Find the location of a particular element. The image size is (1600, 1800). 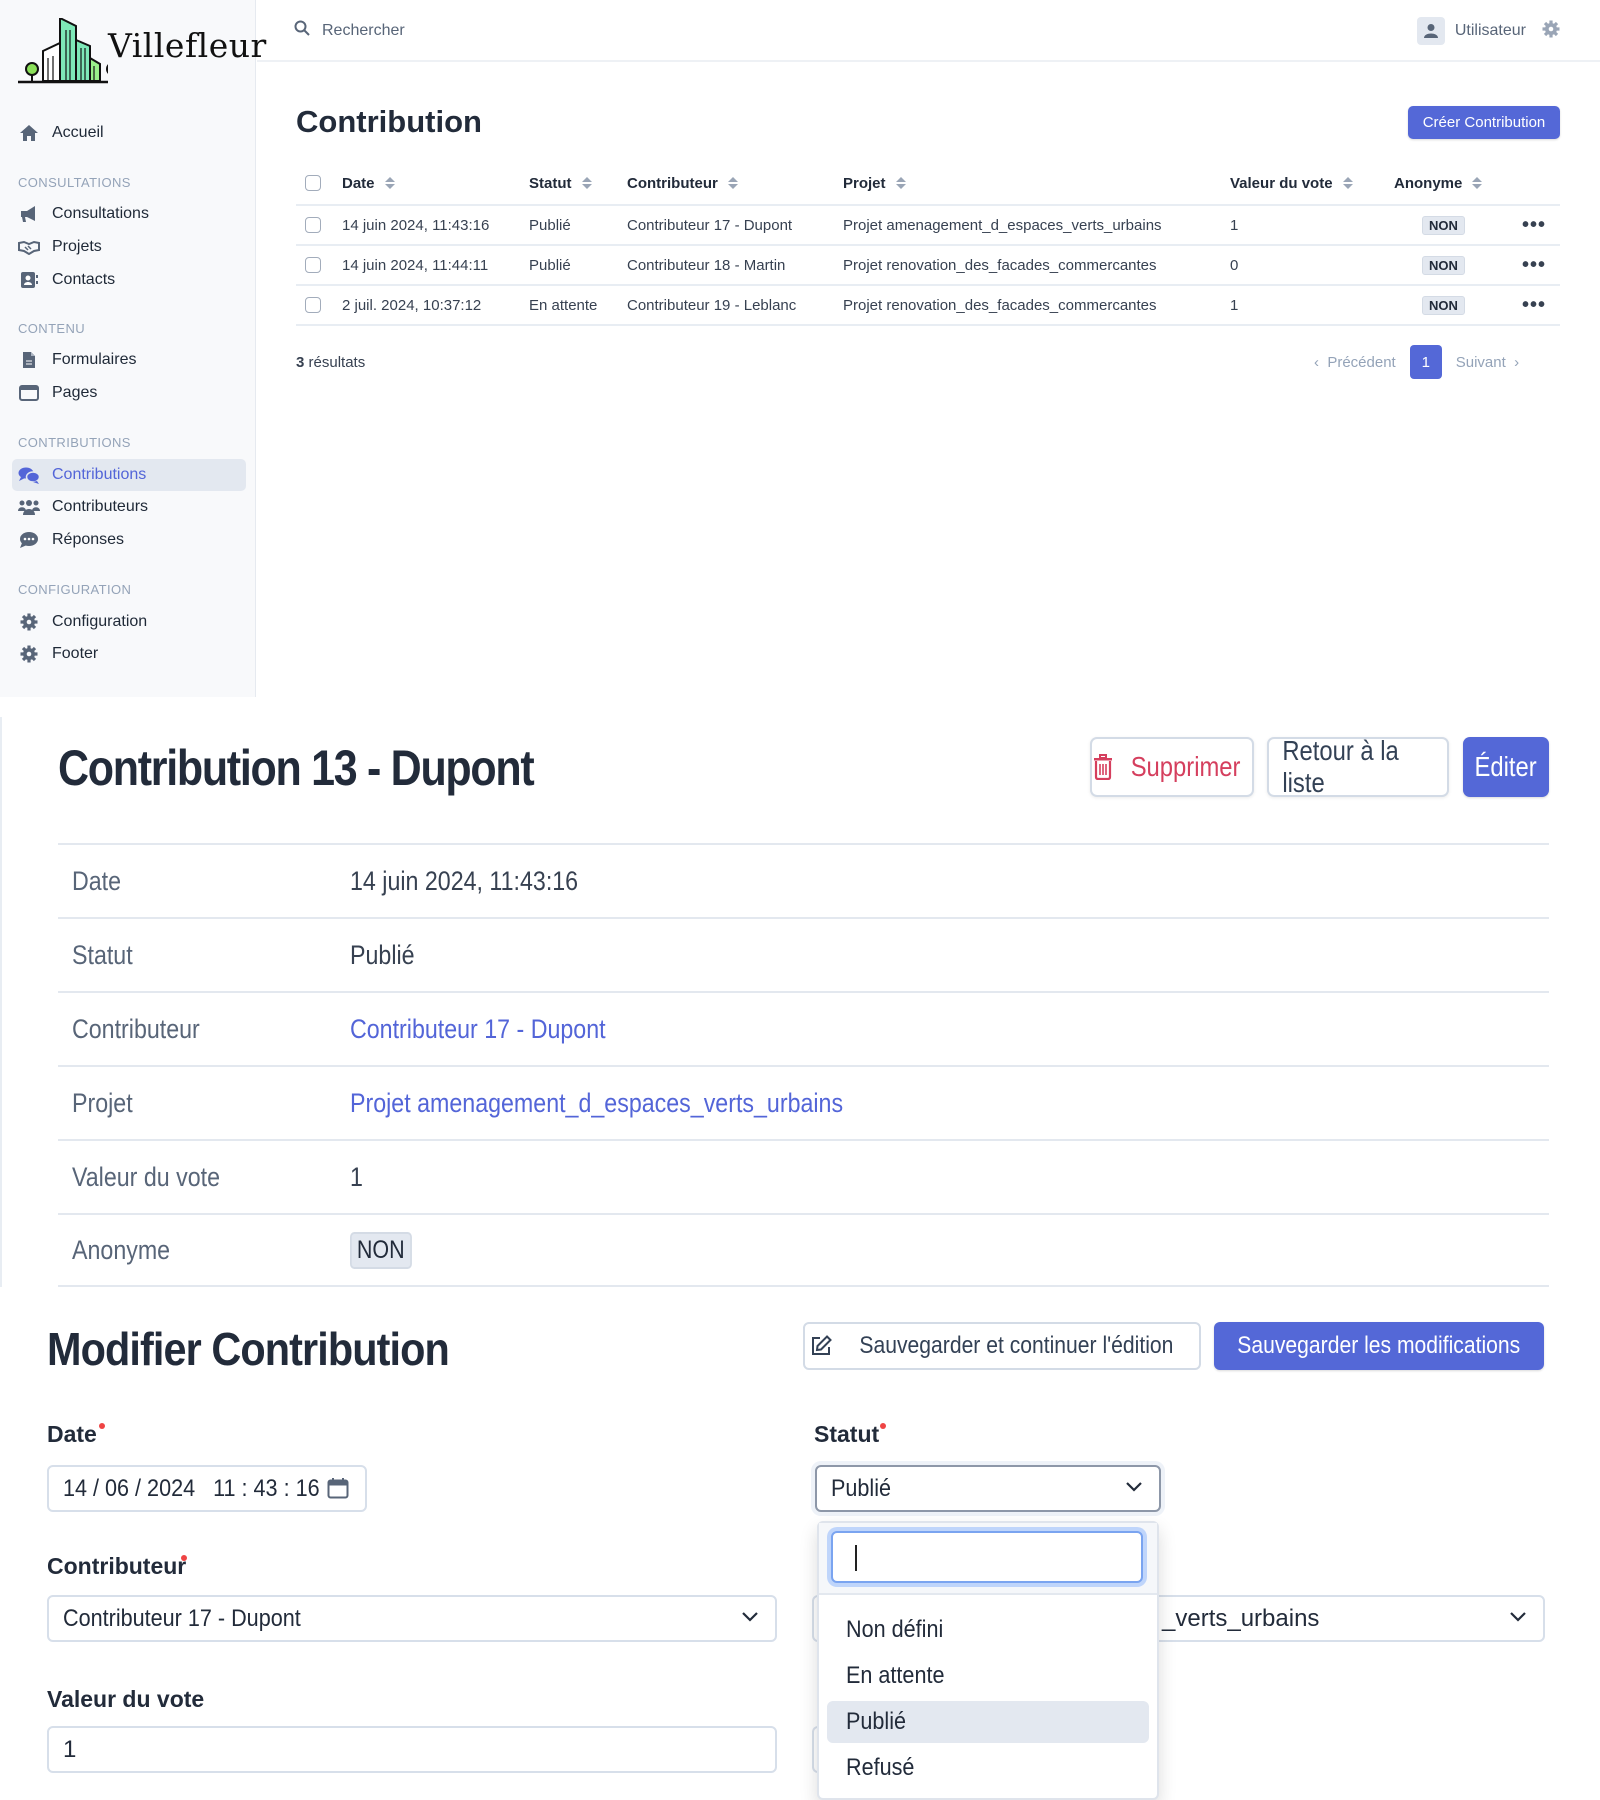

sidebar-item-formulaires: Formulaires is located at coordinates (129, 360).